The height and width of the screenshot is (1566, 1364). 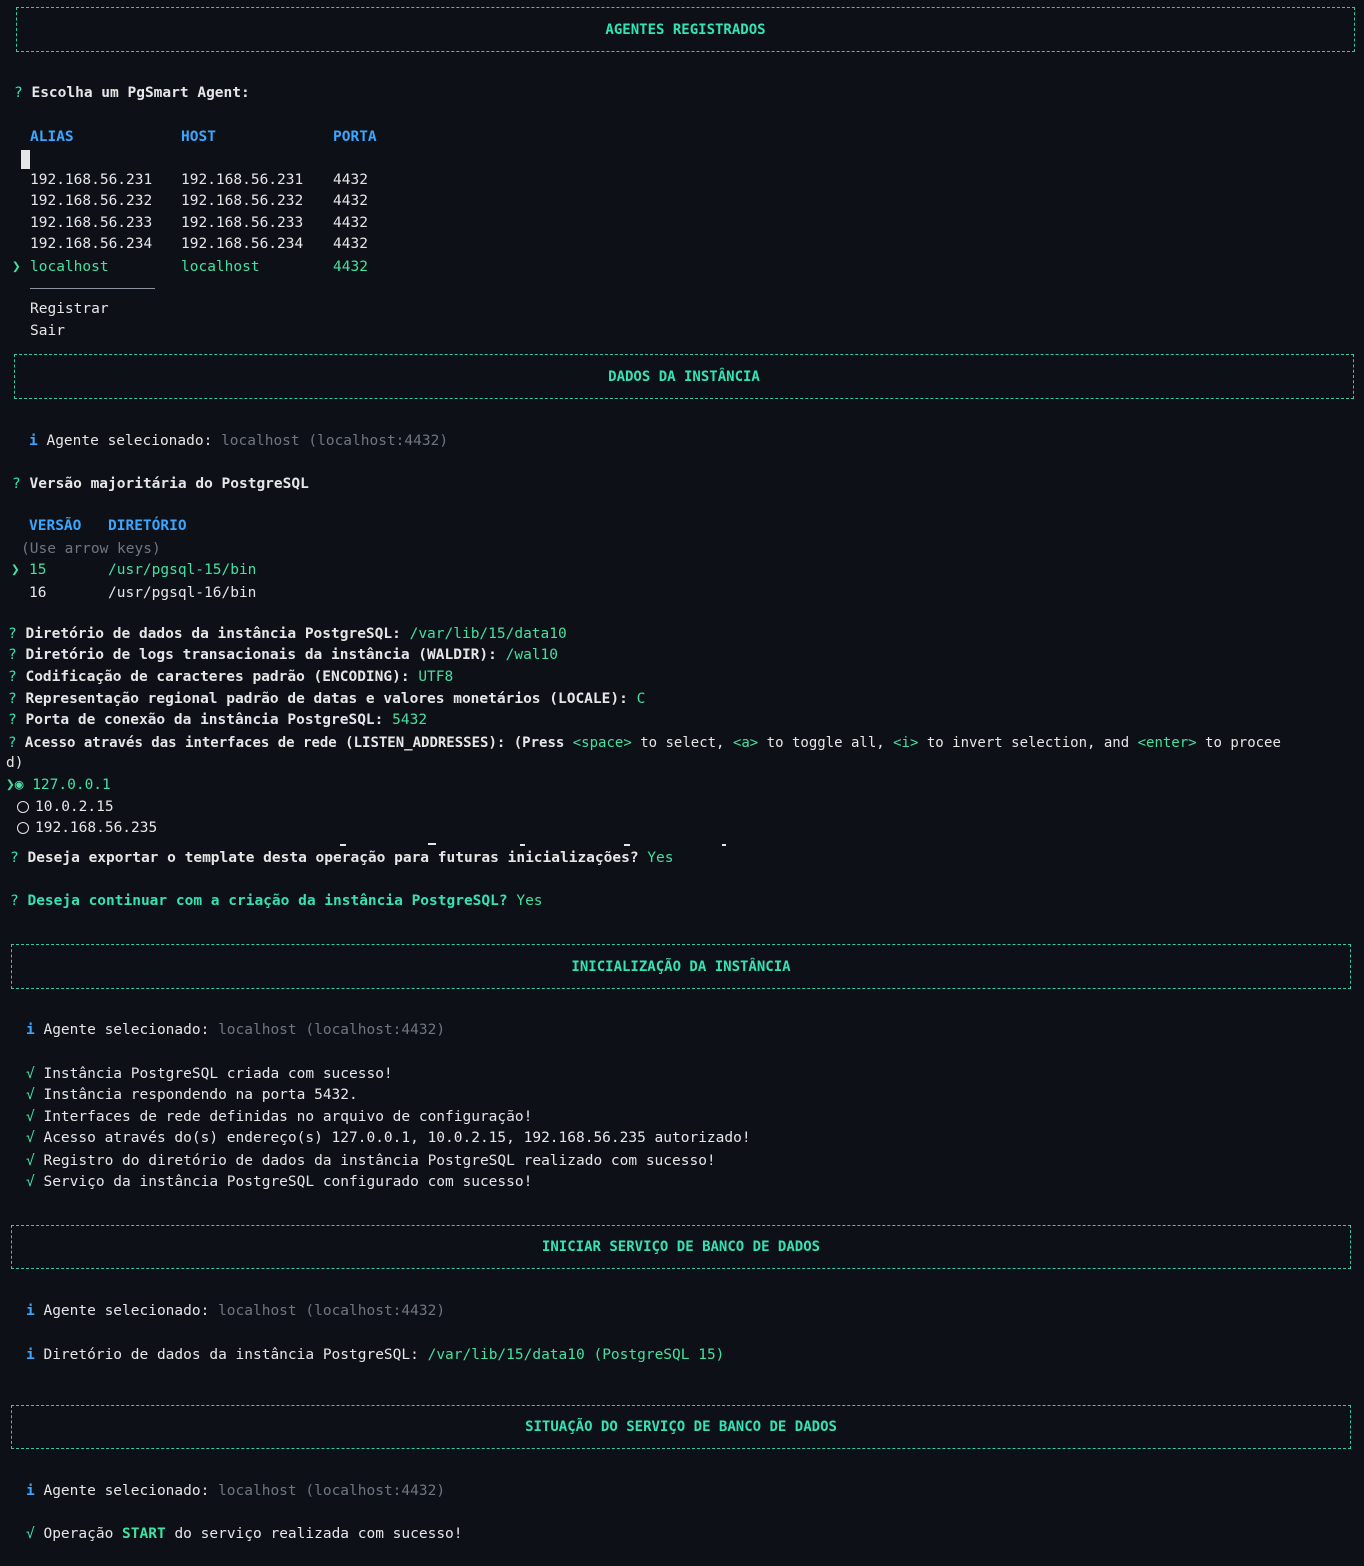 What do you see at coordinates (160, 484) in the screenshot?
I see `version-prompt: ? Versão majoritária do PostgreSQL` at bounding box center [160, 484].